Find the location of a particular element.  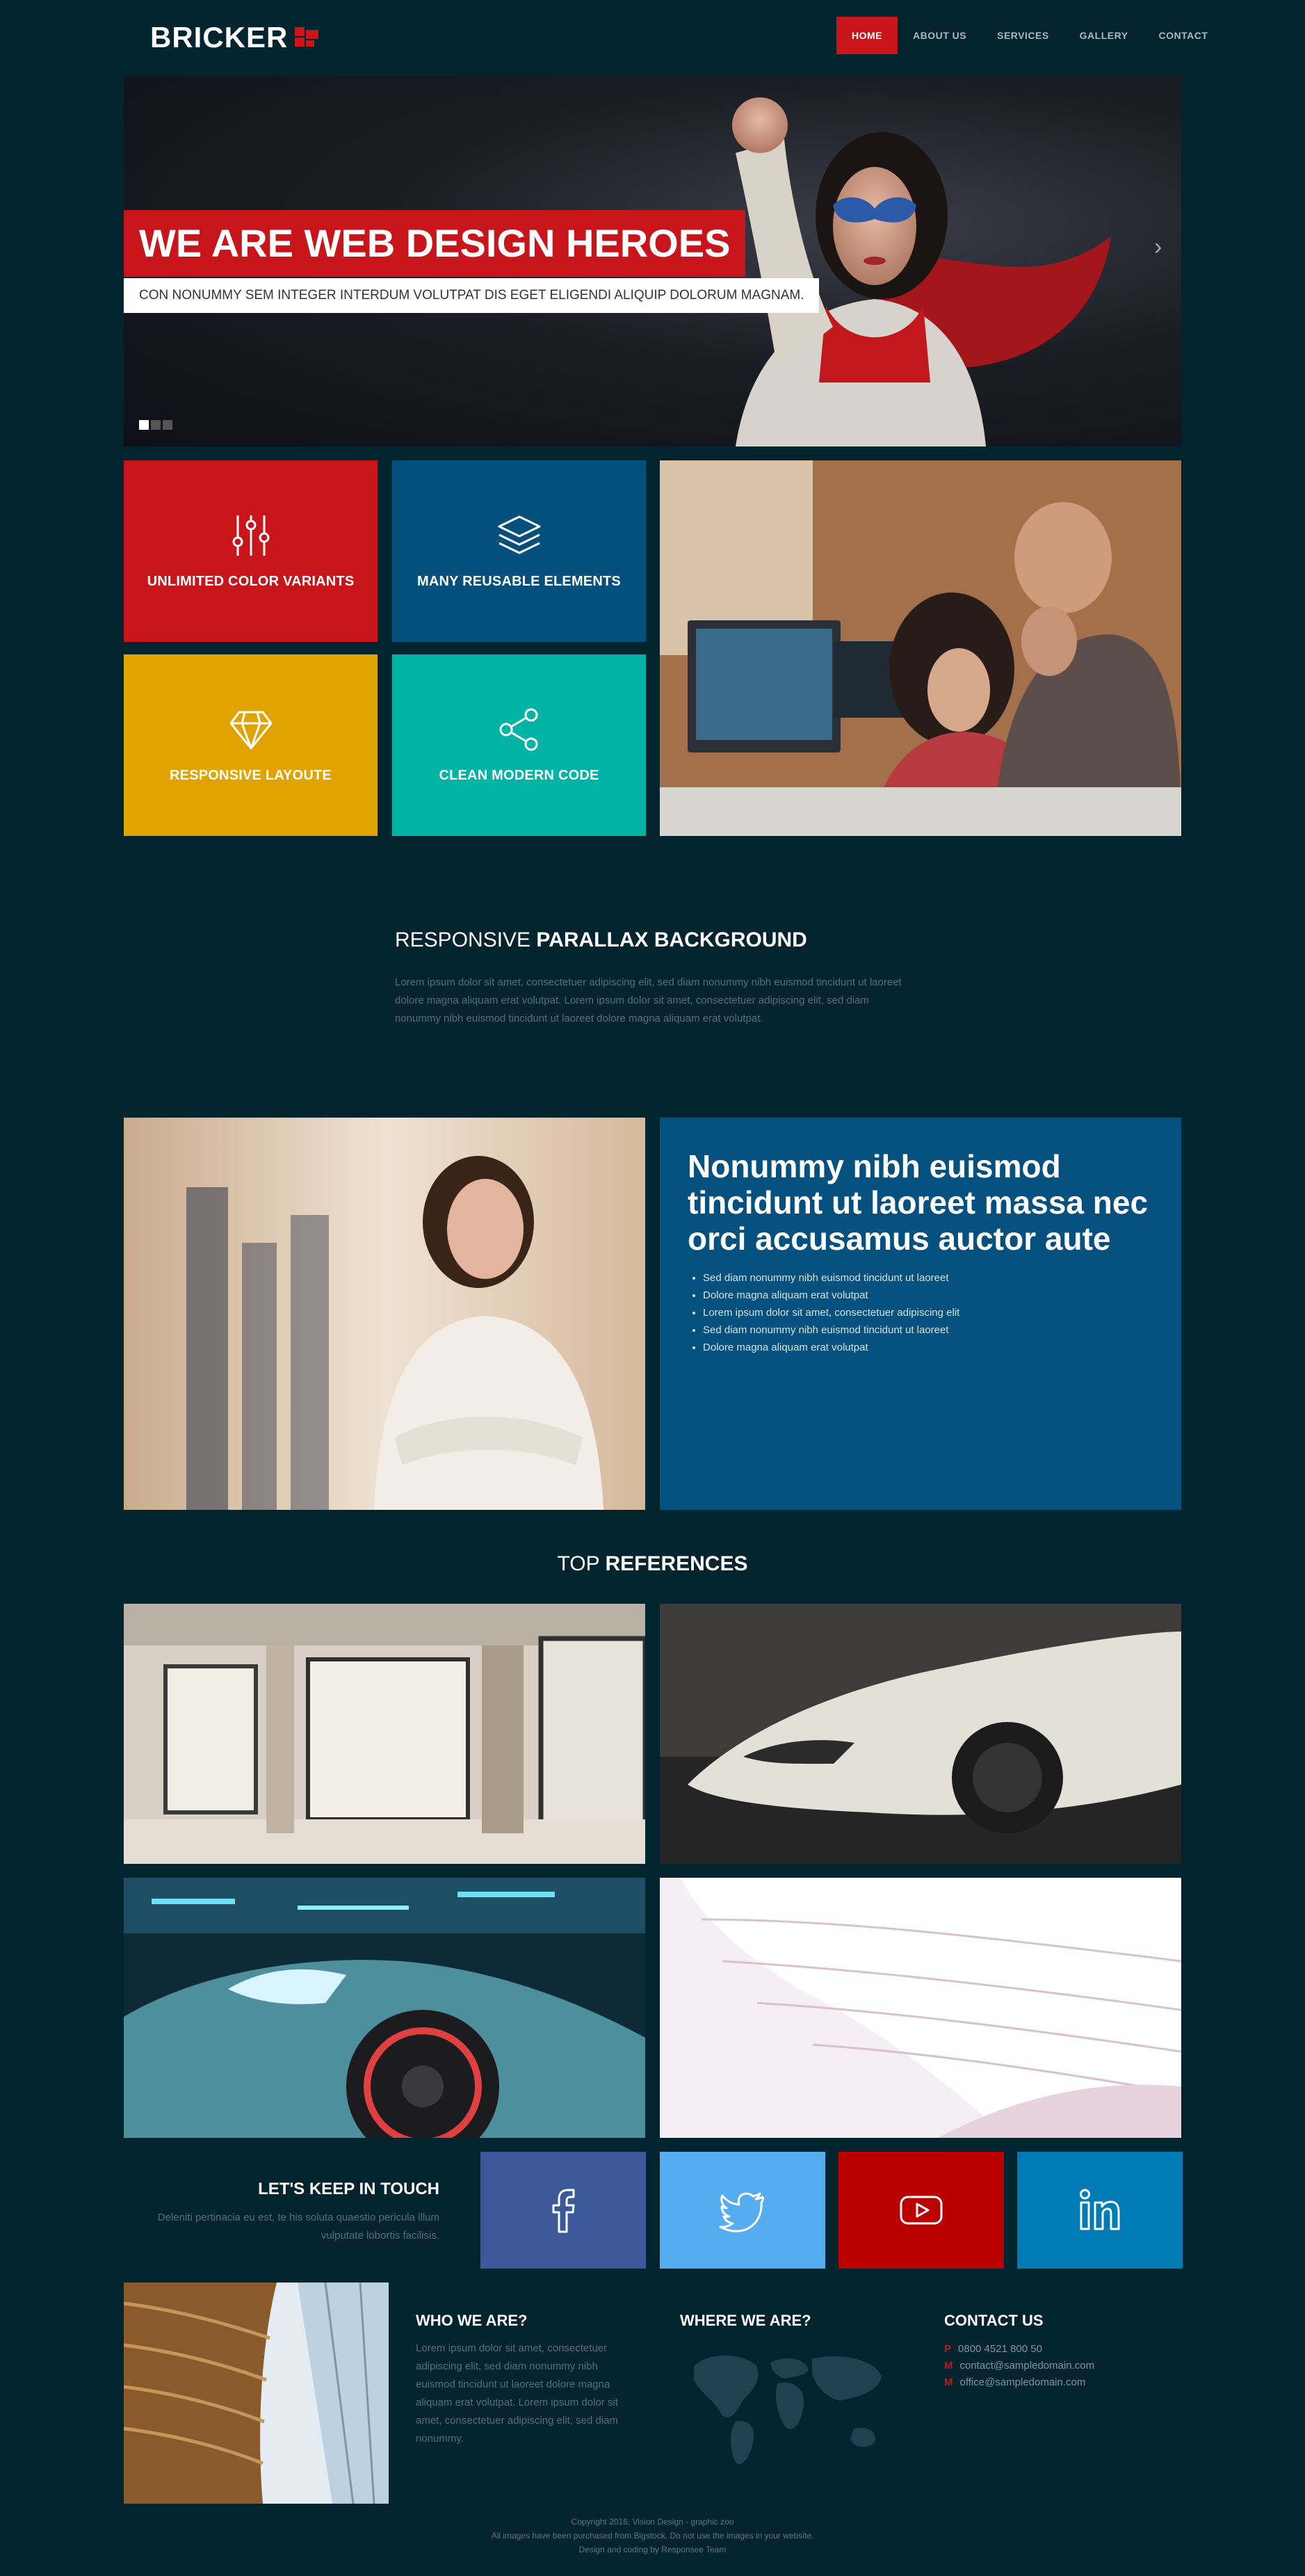

who-we-are-title: WHO WE ARE? is located at coordinates (472, 2320).